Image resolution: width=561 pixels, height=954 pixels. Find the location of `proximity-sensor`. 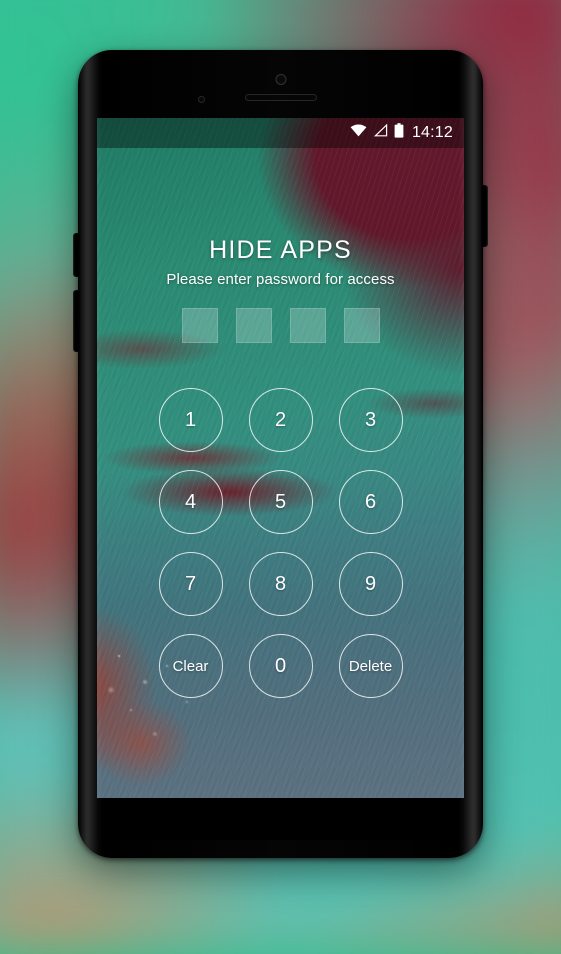

proximity-sensor is located at coordinates (201, 99).